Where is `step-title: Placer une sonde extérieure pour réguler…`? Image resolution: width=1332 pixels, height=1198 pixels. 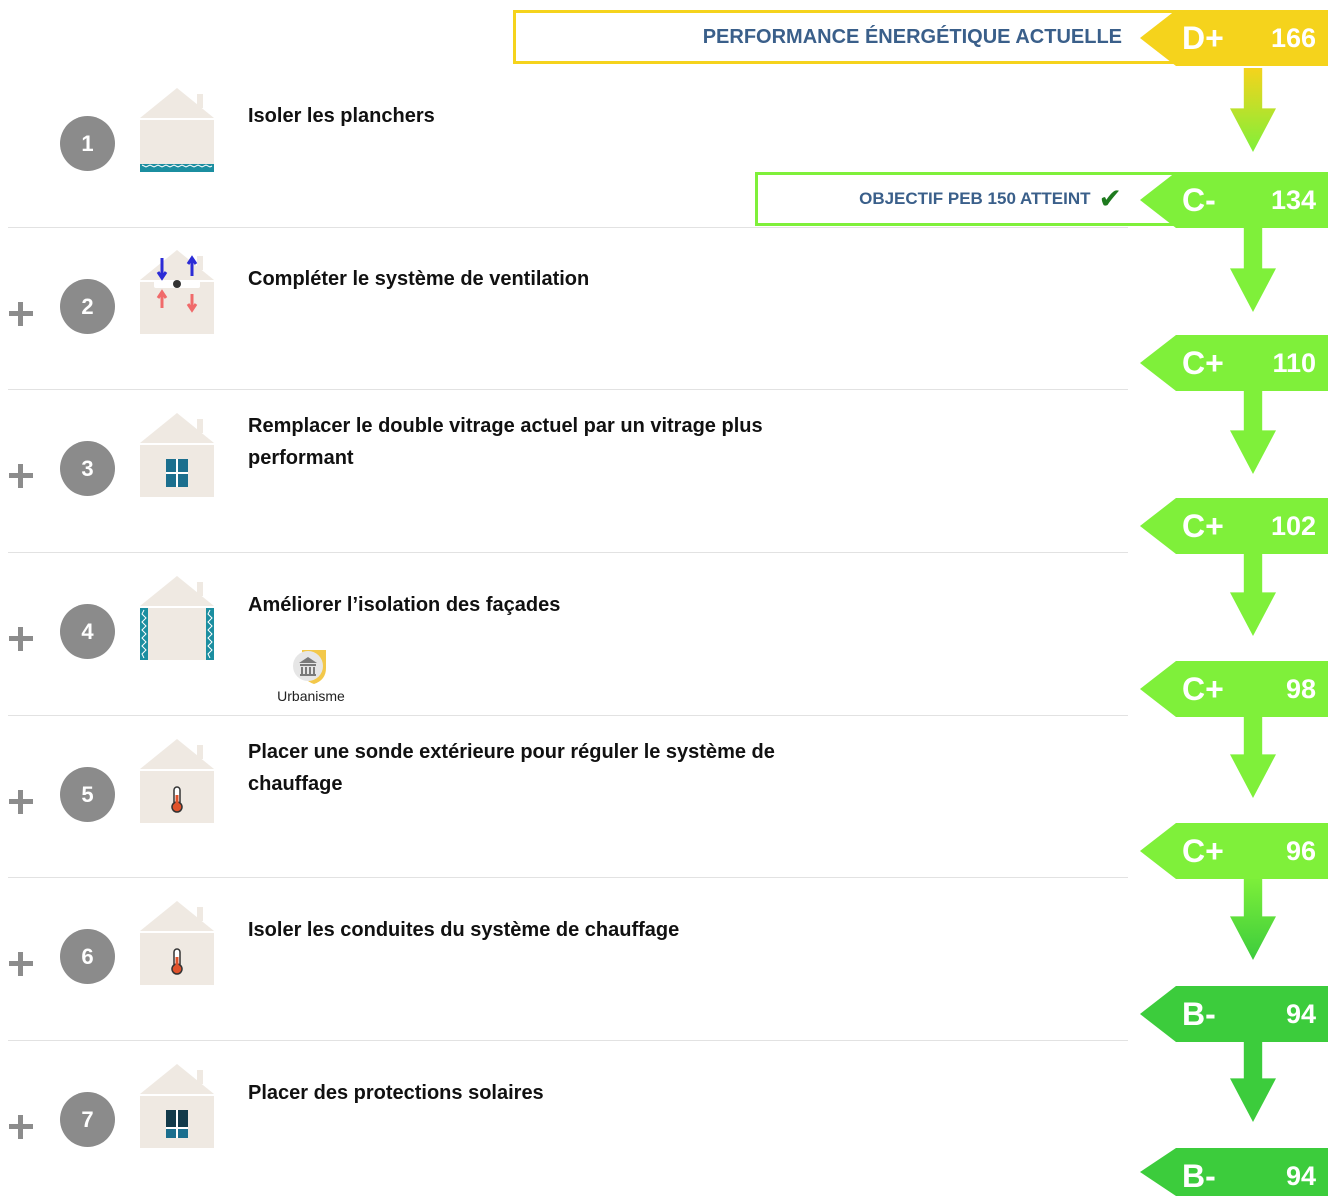
step-title: Placer une sonde extérieure pour réguler… is located at coordinates (511, 768).